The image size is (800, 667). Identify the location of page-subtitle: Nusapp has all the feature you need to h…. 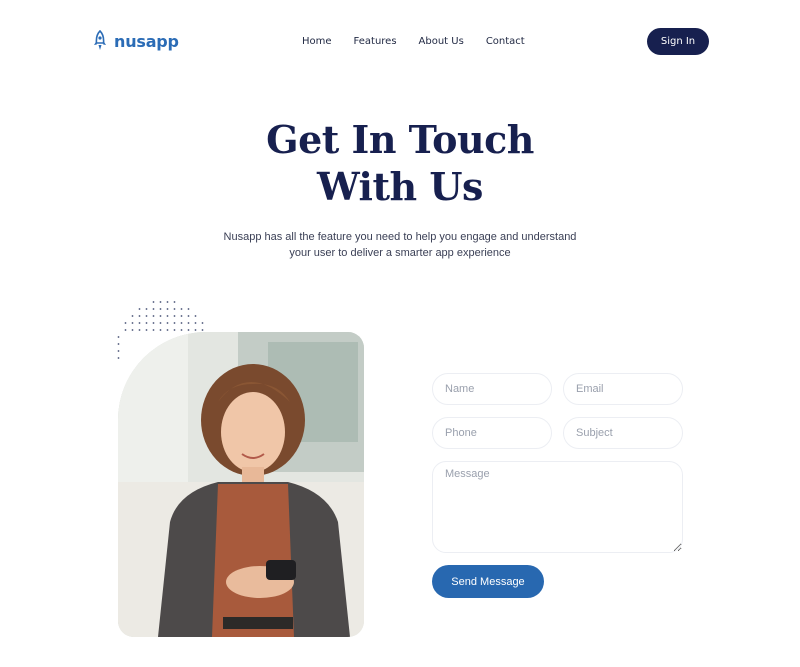
(400, 245).